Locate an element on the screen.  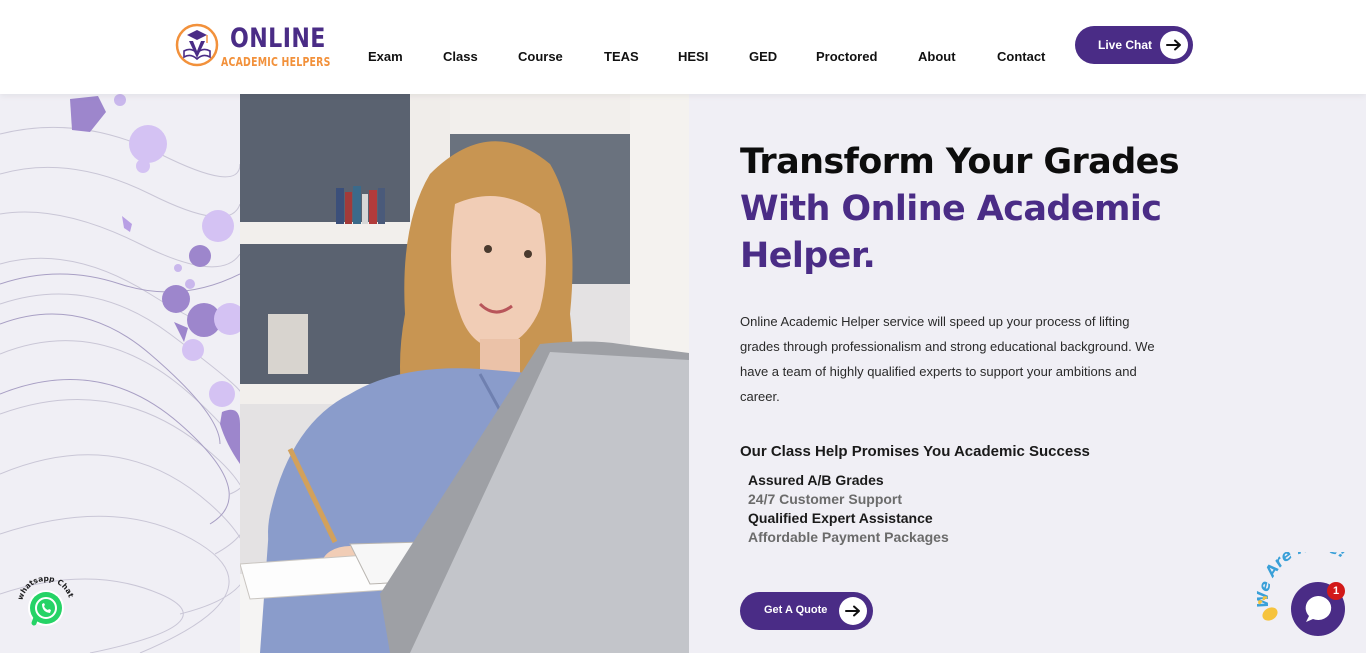
get-quote-button: Get A Quote is located at coordinates (806, 611).